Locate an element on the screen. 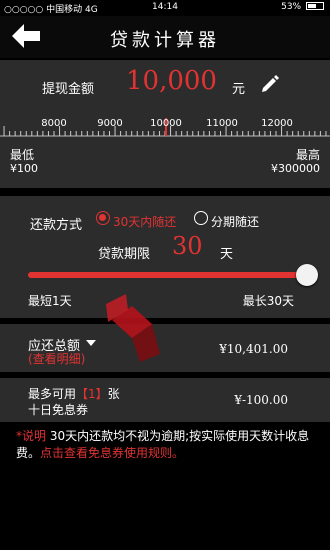 Image resolution: width=330 pixels, height=550 pixels. coupon-rules-link: 点击查看免息券使用规则。 is located at coordinates (112, 453).